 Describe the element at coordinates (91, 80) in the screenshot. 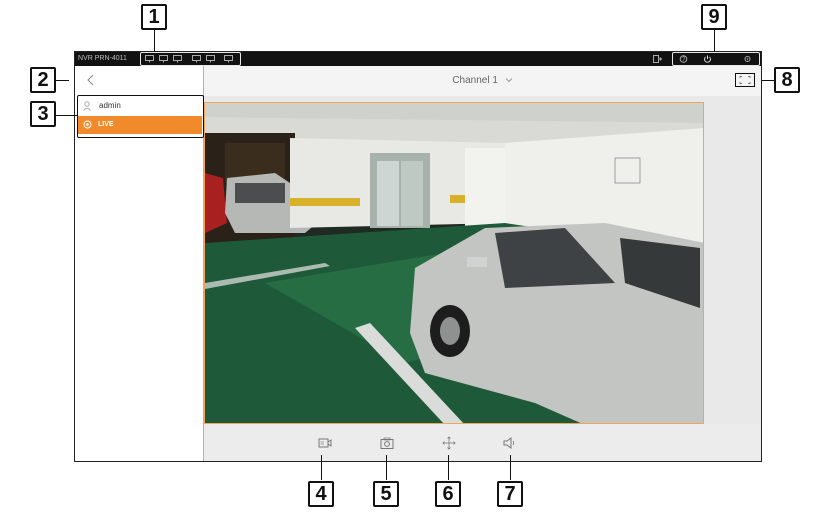

I see `chevron-left-icon` at that location.